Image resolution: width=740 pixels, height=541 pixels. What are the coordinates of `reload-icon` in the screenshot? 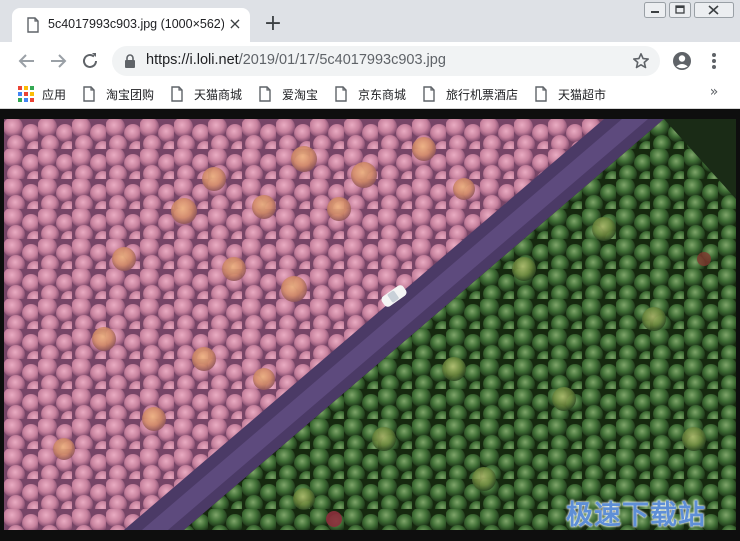 It's located at (90, 61).